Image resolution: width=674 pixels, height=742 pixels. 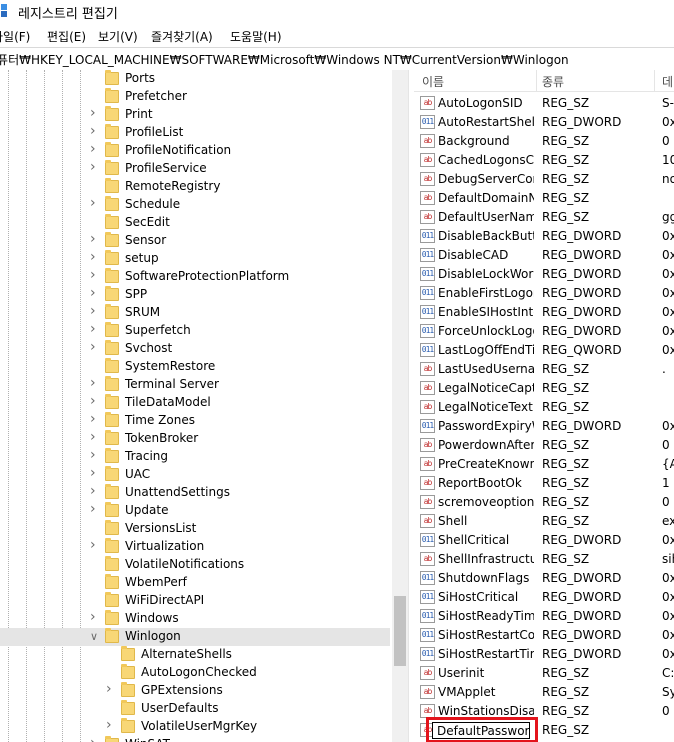 I want to click on tree-item: › SRUM, so click(x=195, y=312).